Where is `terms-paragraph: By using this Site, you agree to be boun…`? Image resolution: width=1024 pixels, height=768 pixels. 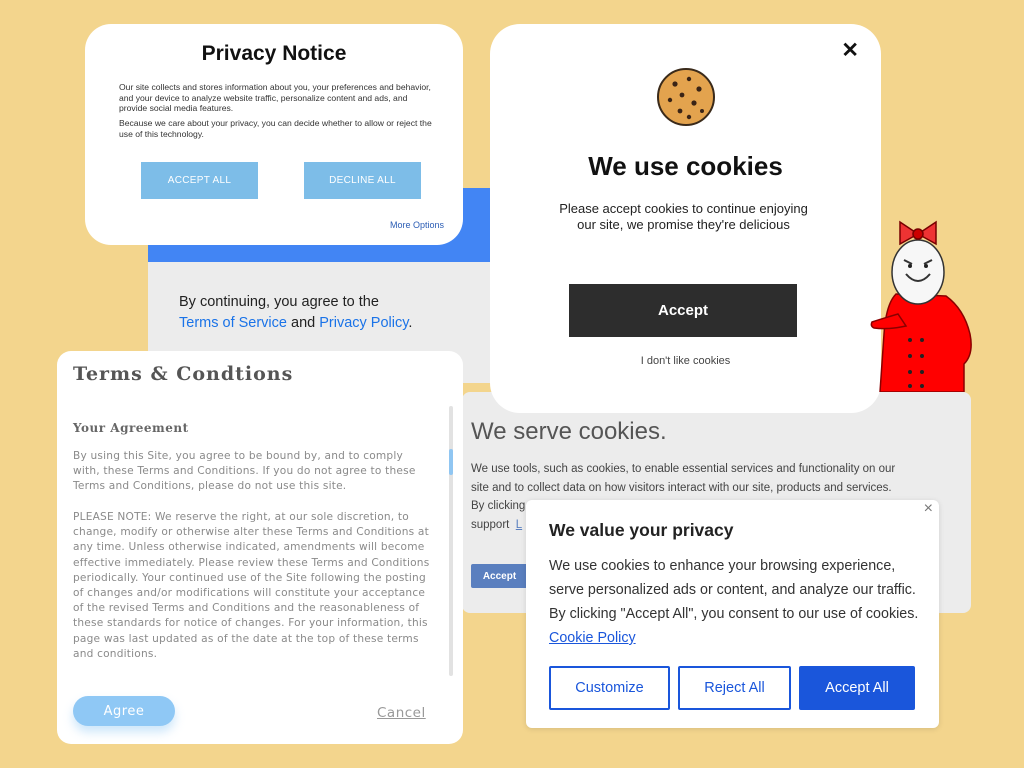 terms-paragraph: By using this Site, you agree to be boun… is located at coordinates (244, 471).